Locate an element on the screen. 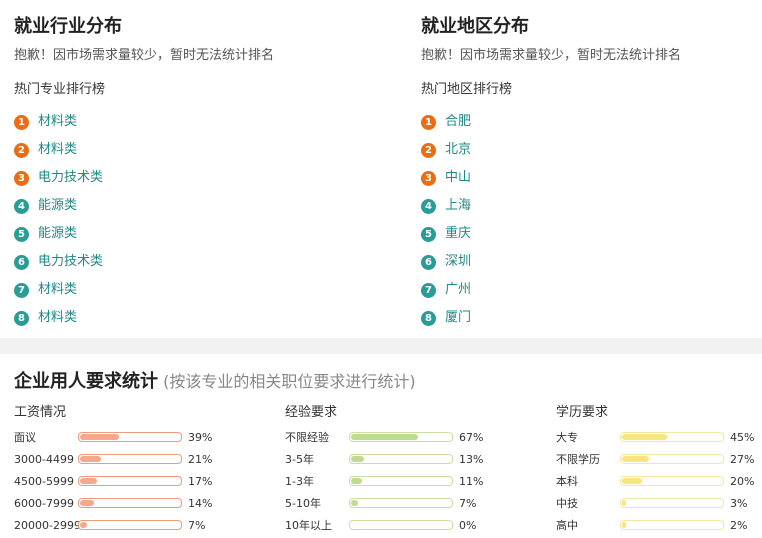 Image resolution: width=762 pixels, height=538 pixels. experience-row-percent: 13% is located at coordinates (471, 459).